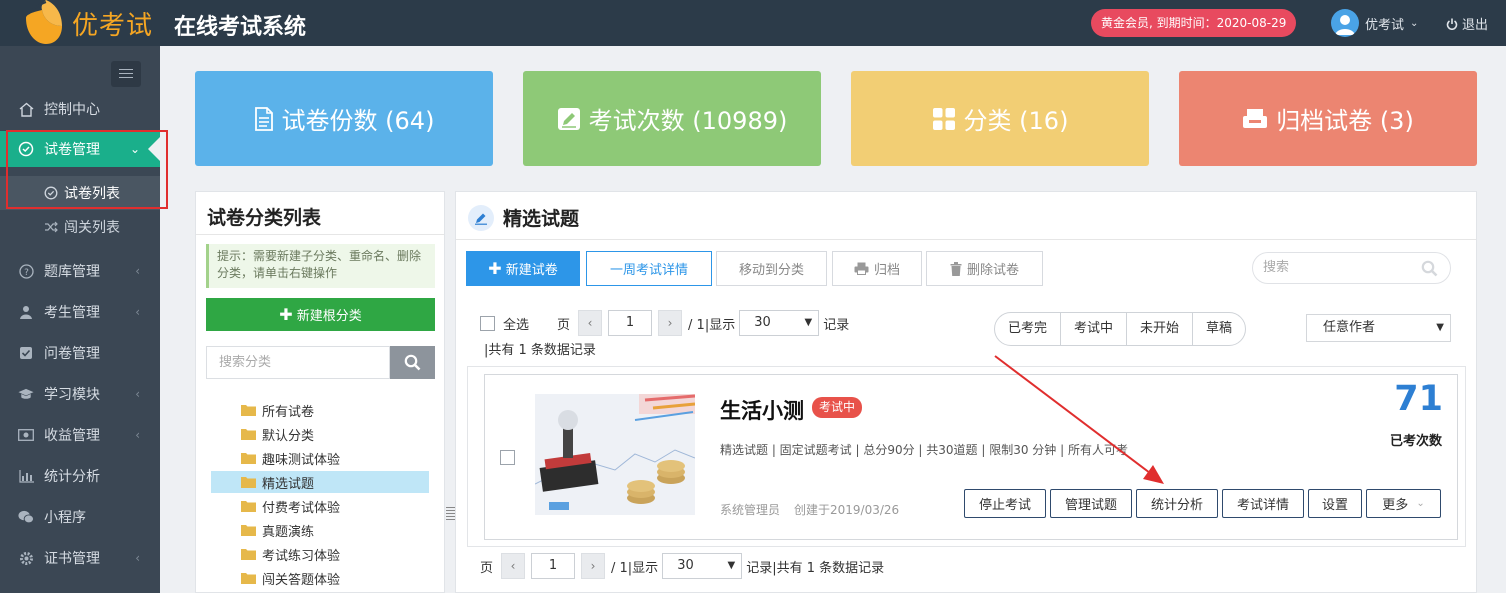 The height and width of the screenshot is (593, 1506). I want to click on archive-label: 归档, so click(886, 270).